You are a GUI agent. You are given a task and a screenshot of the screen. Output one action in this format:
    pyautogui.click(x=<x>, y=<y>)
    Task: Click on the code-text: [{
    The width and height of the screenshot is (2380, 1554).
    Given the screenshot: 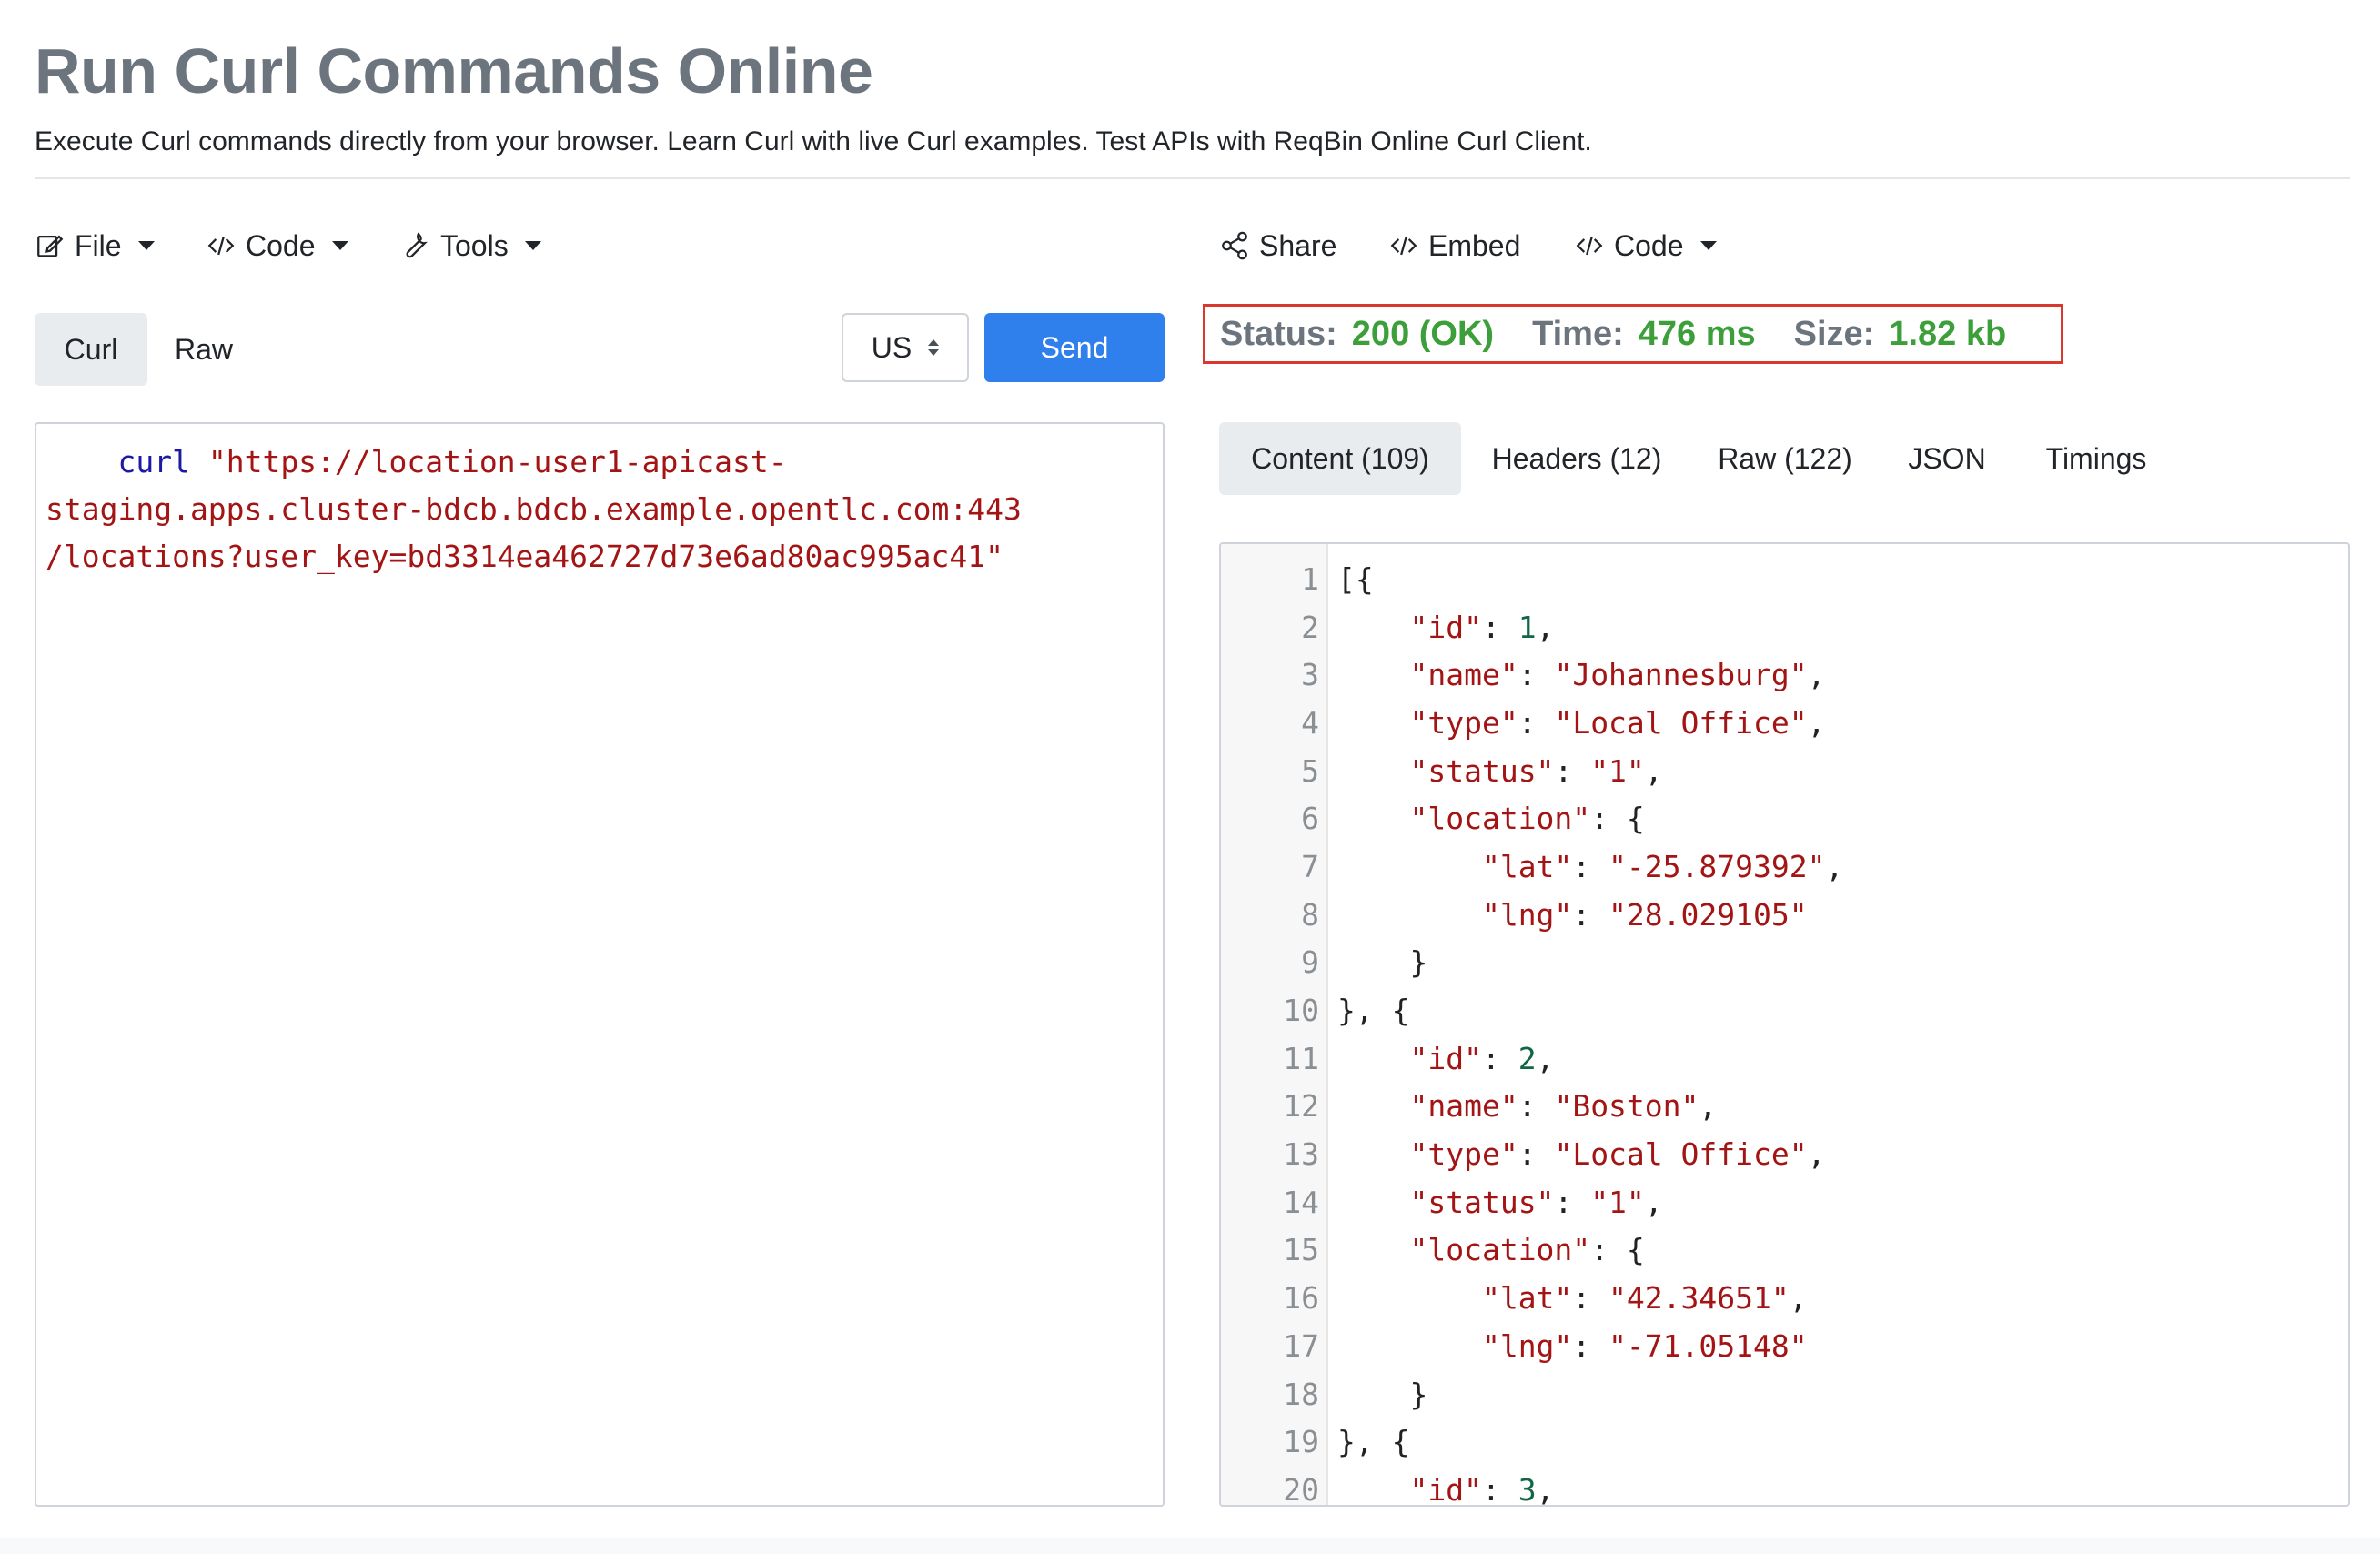 What is the action you would take?
    pyautogui.click(x=1346, y=579)
    